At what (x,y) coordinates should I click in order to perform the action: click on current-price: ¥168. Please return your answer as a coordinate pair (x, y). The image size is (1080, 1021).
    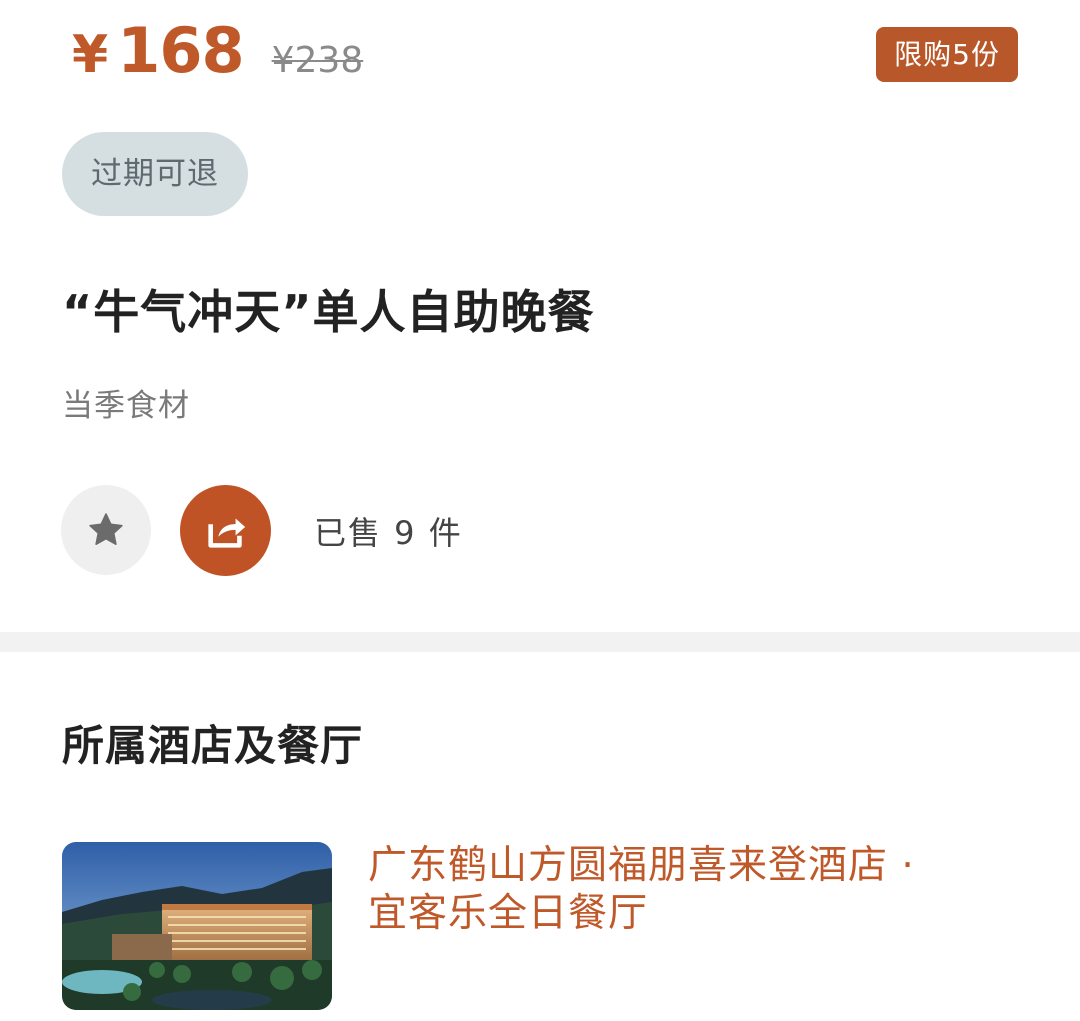
    Looking at the image, I should click on (158, 50).